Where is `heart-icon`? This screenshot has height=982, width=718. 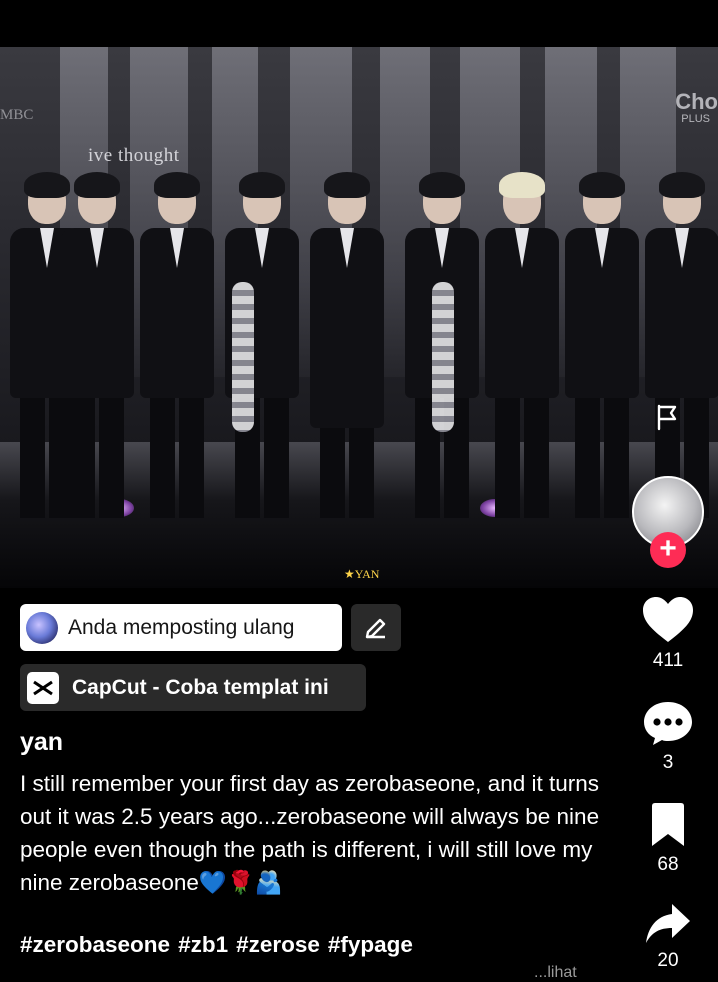 heart-icon is located at coordinates (668, 619).